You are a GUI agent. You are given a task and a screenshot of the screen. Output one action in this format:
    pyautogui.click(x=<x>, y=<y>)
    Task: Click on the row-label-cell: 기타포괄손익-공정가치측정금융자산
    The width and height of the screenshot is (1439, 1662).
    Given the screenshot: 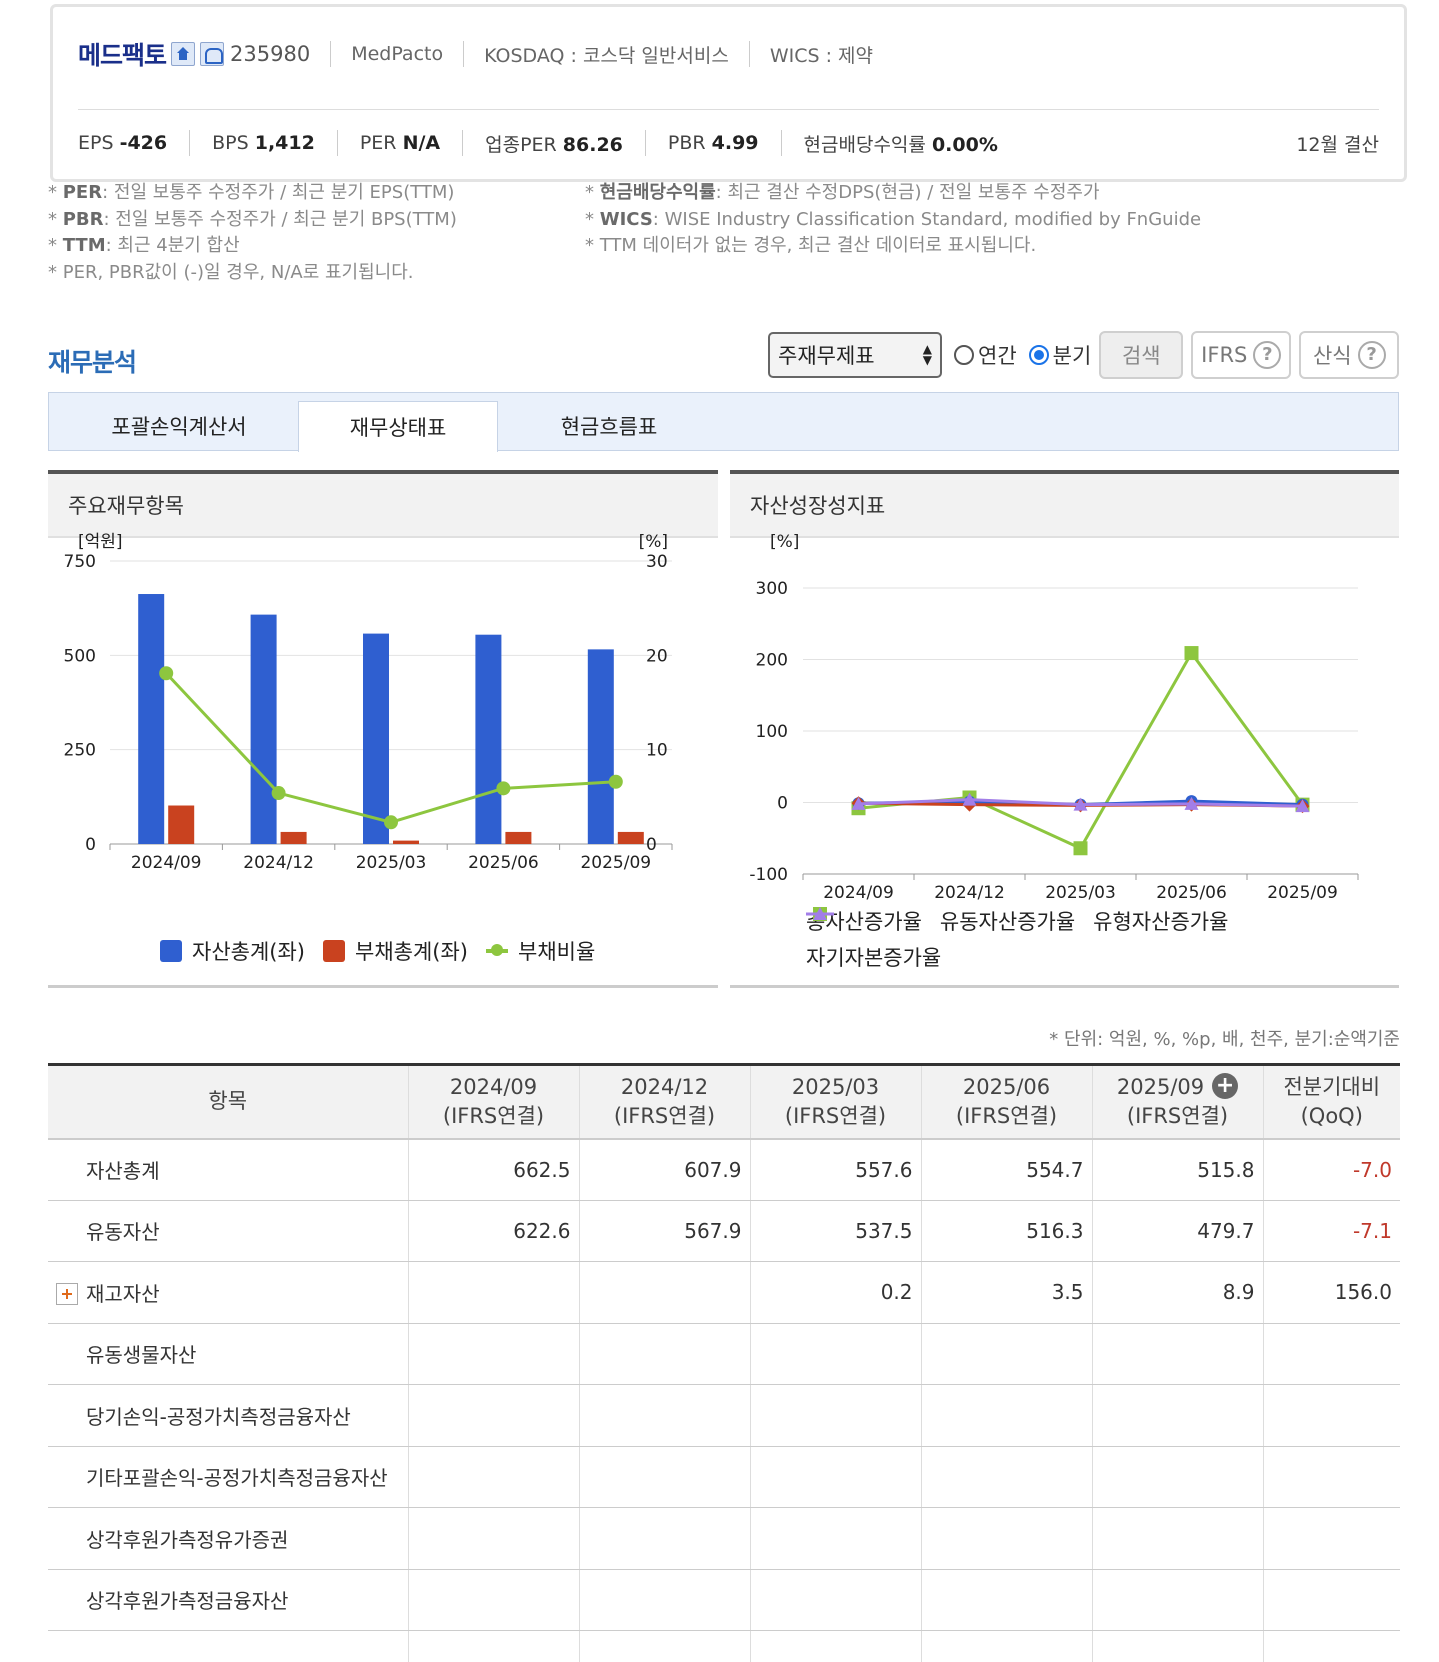 What is the action you would take?
    pyautogui.click(x=228, y=1477)
    